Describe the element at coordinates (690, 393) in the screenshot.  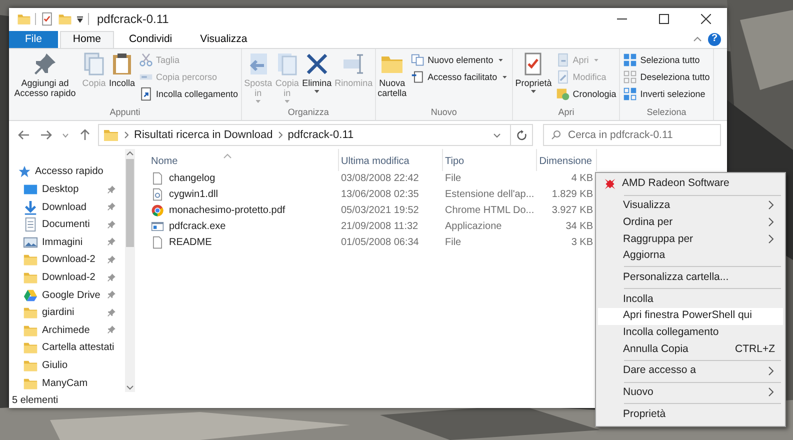
I see `menu-item: Nuovo` at that location.